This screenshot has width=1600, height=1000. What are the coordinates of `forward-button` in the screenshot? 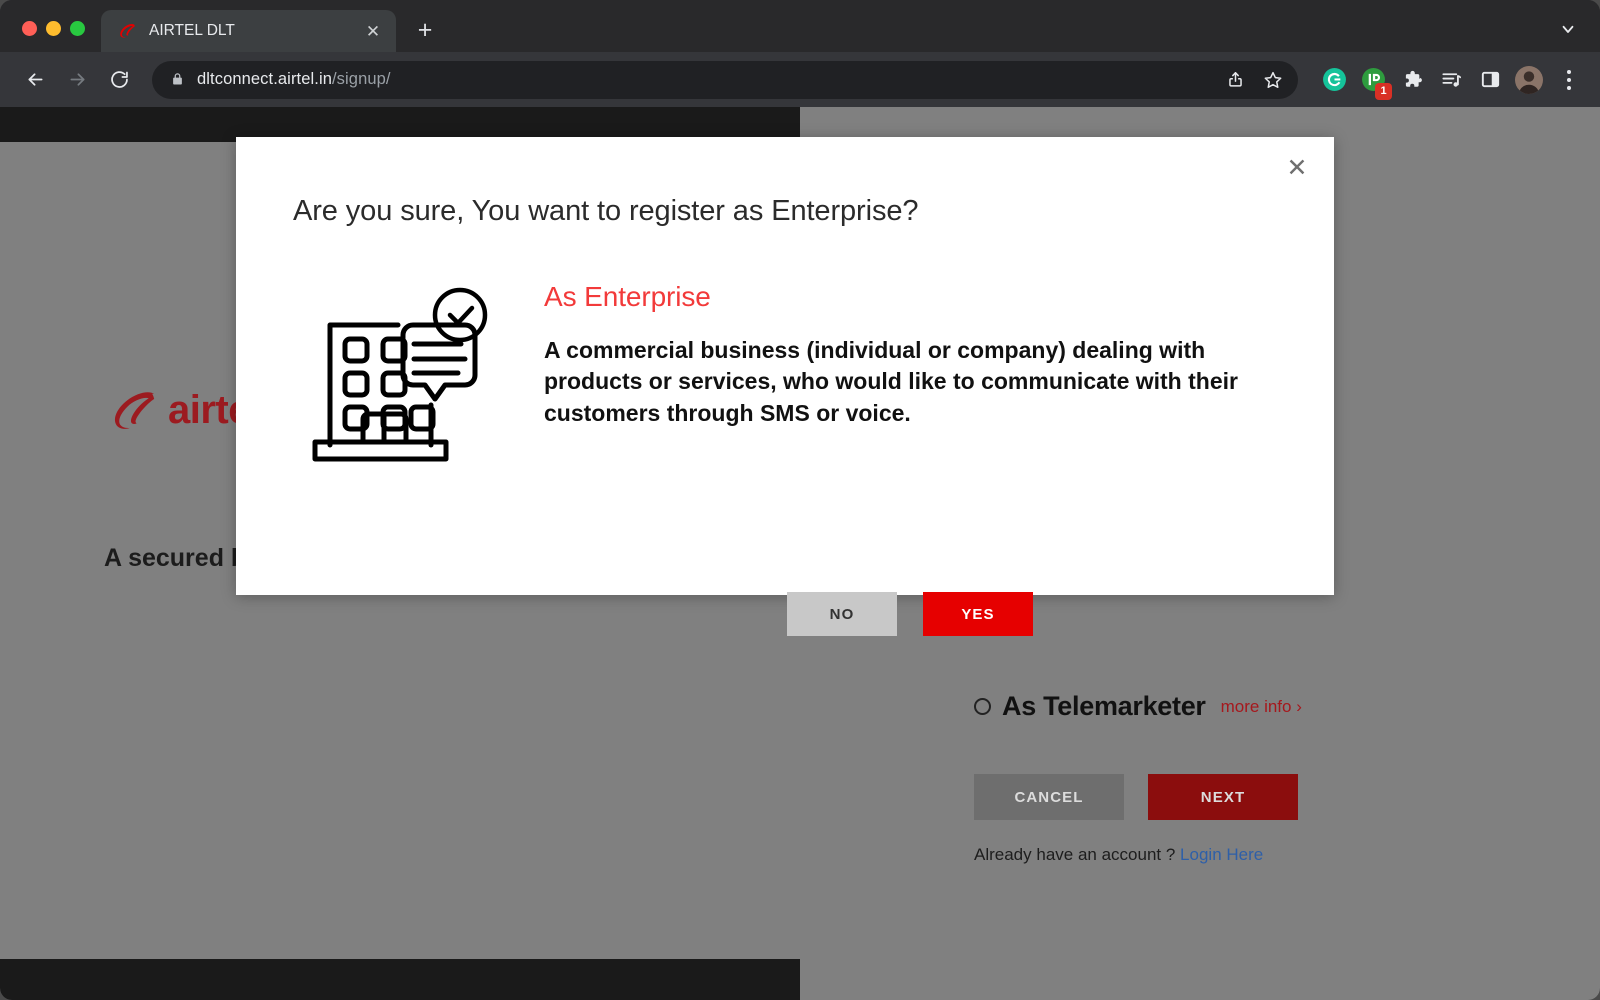 It's located at (77, 80).